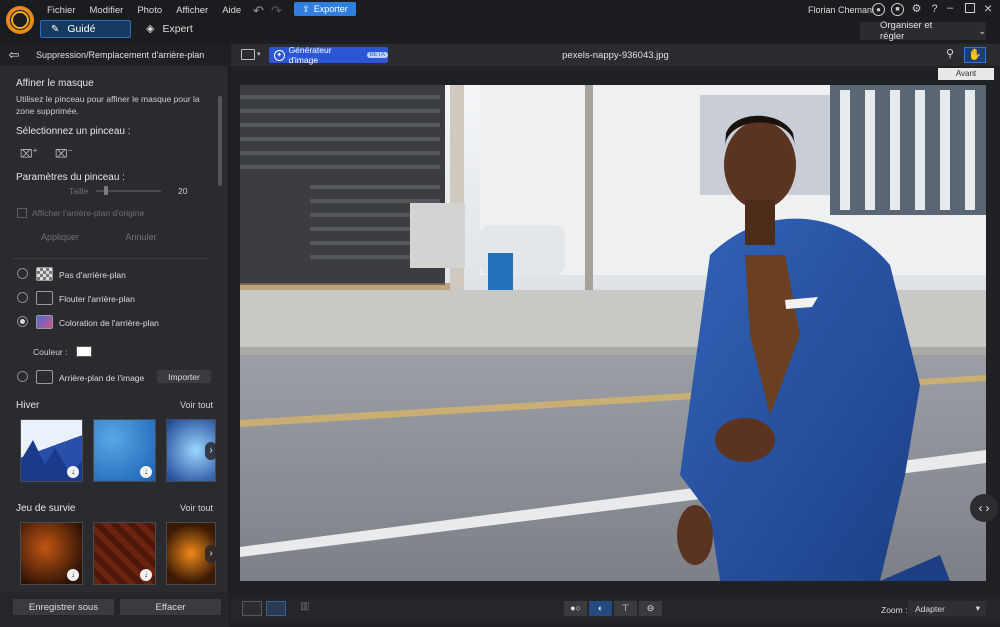 The height and width of the screenshot is (627, 1000). Describe the element at coordinates (325, 9) in the screenshot. I see `export-button: ⇪ Exporter` at that location.